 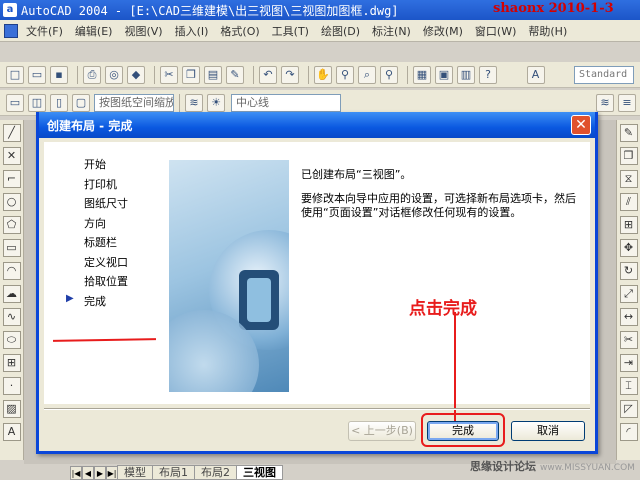 What do you see at coordinates (136, 74) in the screenshot?
I see `publish-icon: ◆` at bounding box center [136, 74].